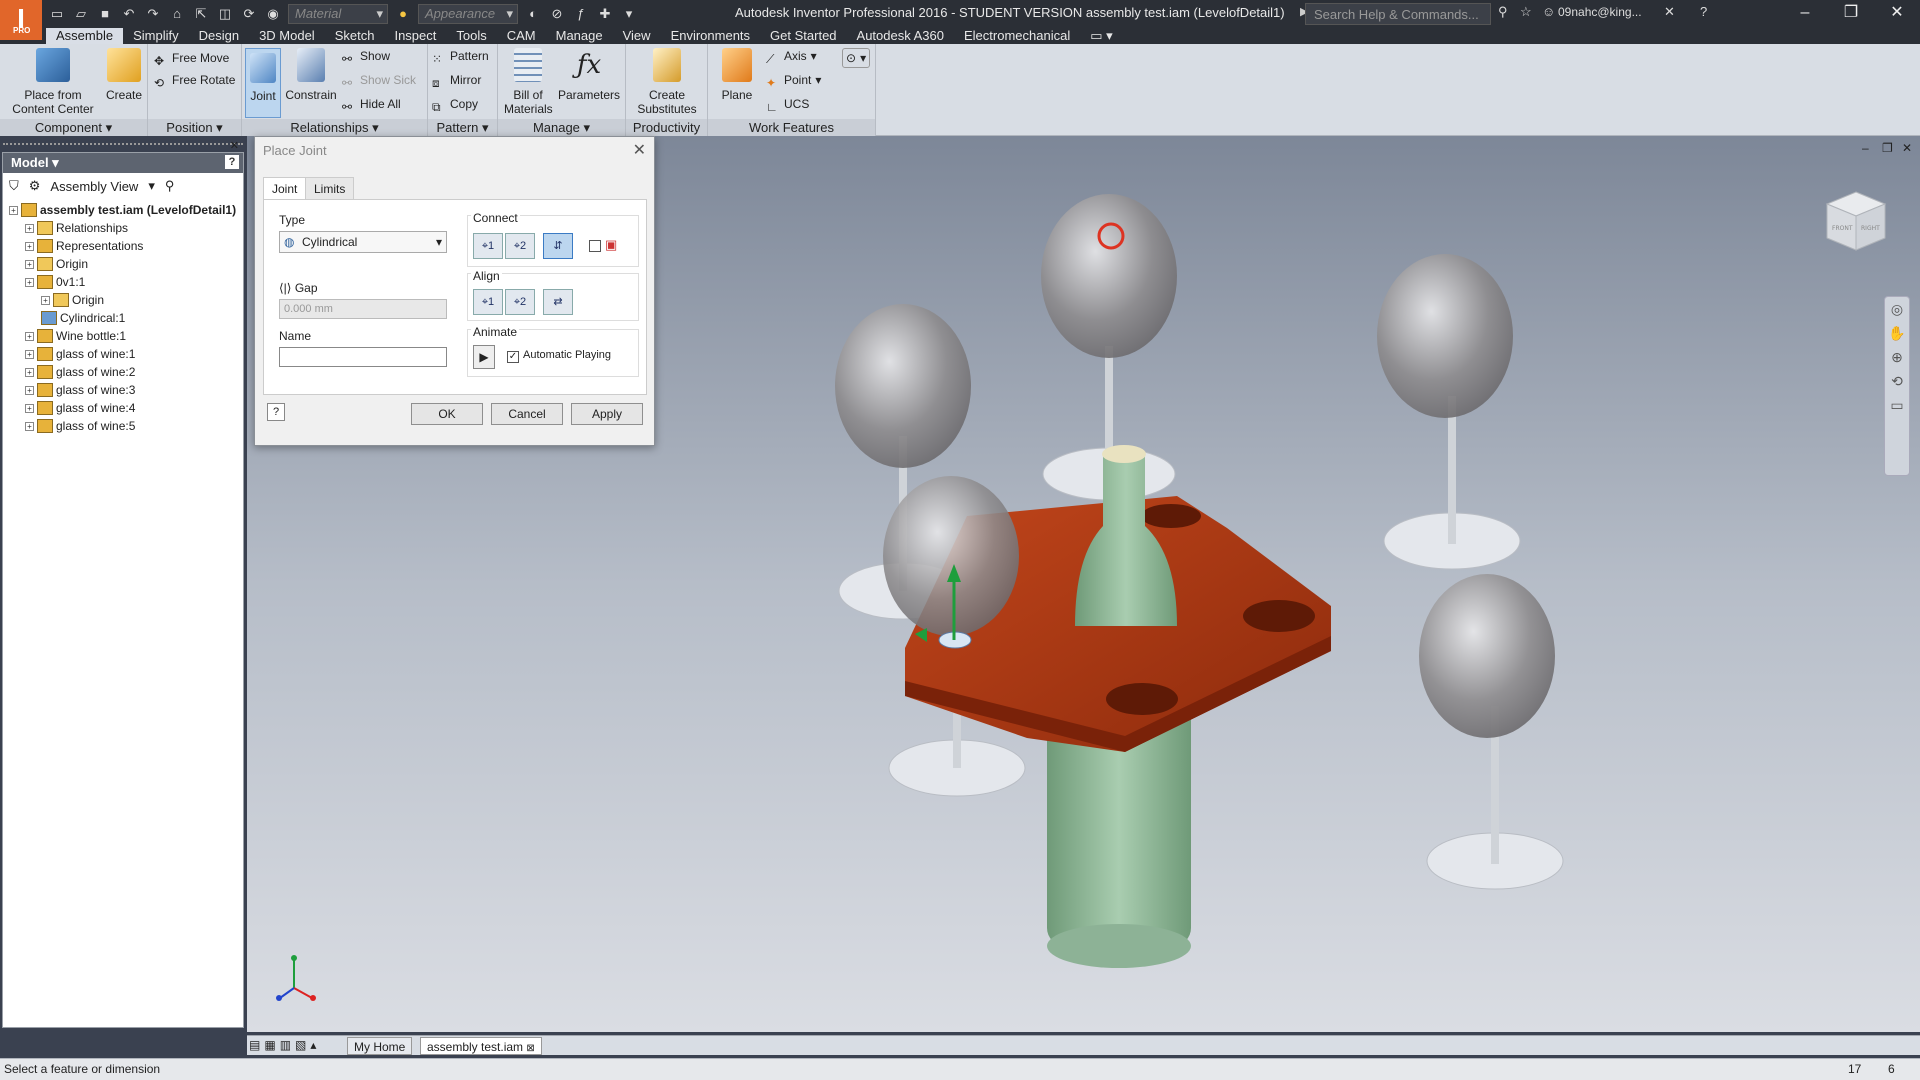 This screenshot has width=1920, height=1080. Describe the element at coordinates (177, 14) in the screenshot. I see `home-icon: ⌂` at that location.